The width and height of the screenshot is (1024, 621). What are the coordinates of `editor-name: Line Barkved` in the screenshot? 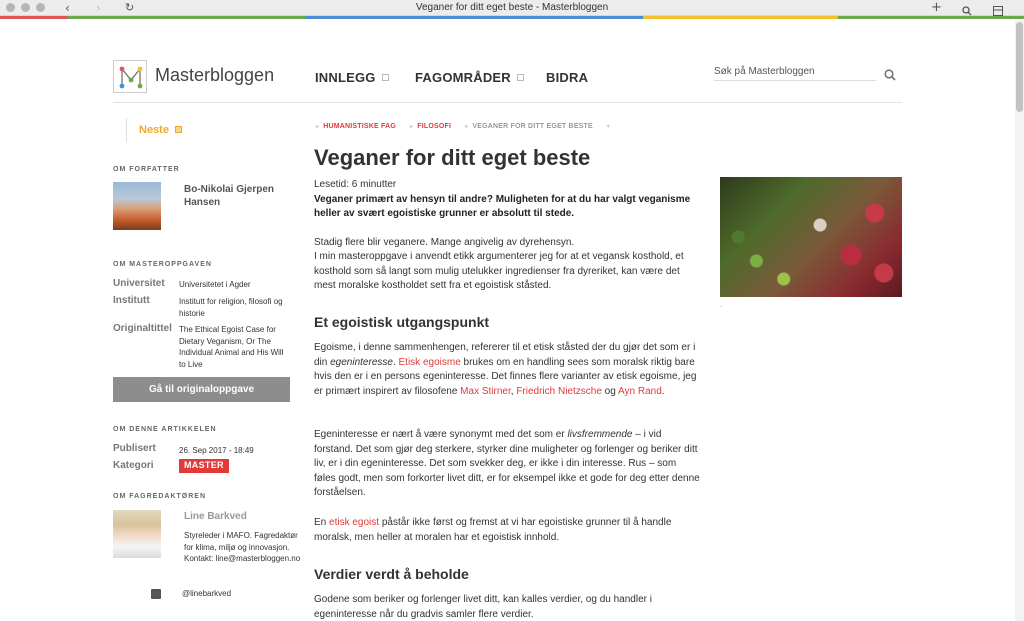 It's located at (215, 516).